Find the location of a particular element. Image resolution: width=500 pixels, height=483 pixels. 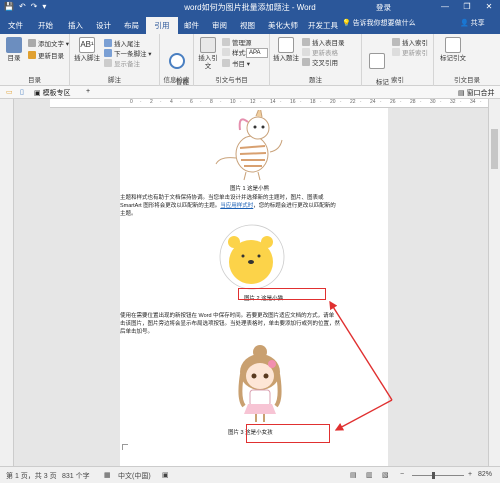

paragraph-2-line-2: 击该图片，图片旁边将会显示布局选项按钮。当处理表格时，单击要添加行或列的位置，然 is located at coordinates (230, 324).